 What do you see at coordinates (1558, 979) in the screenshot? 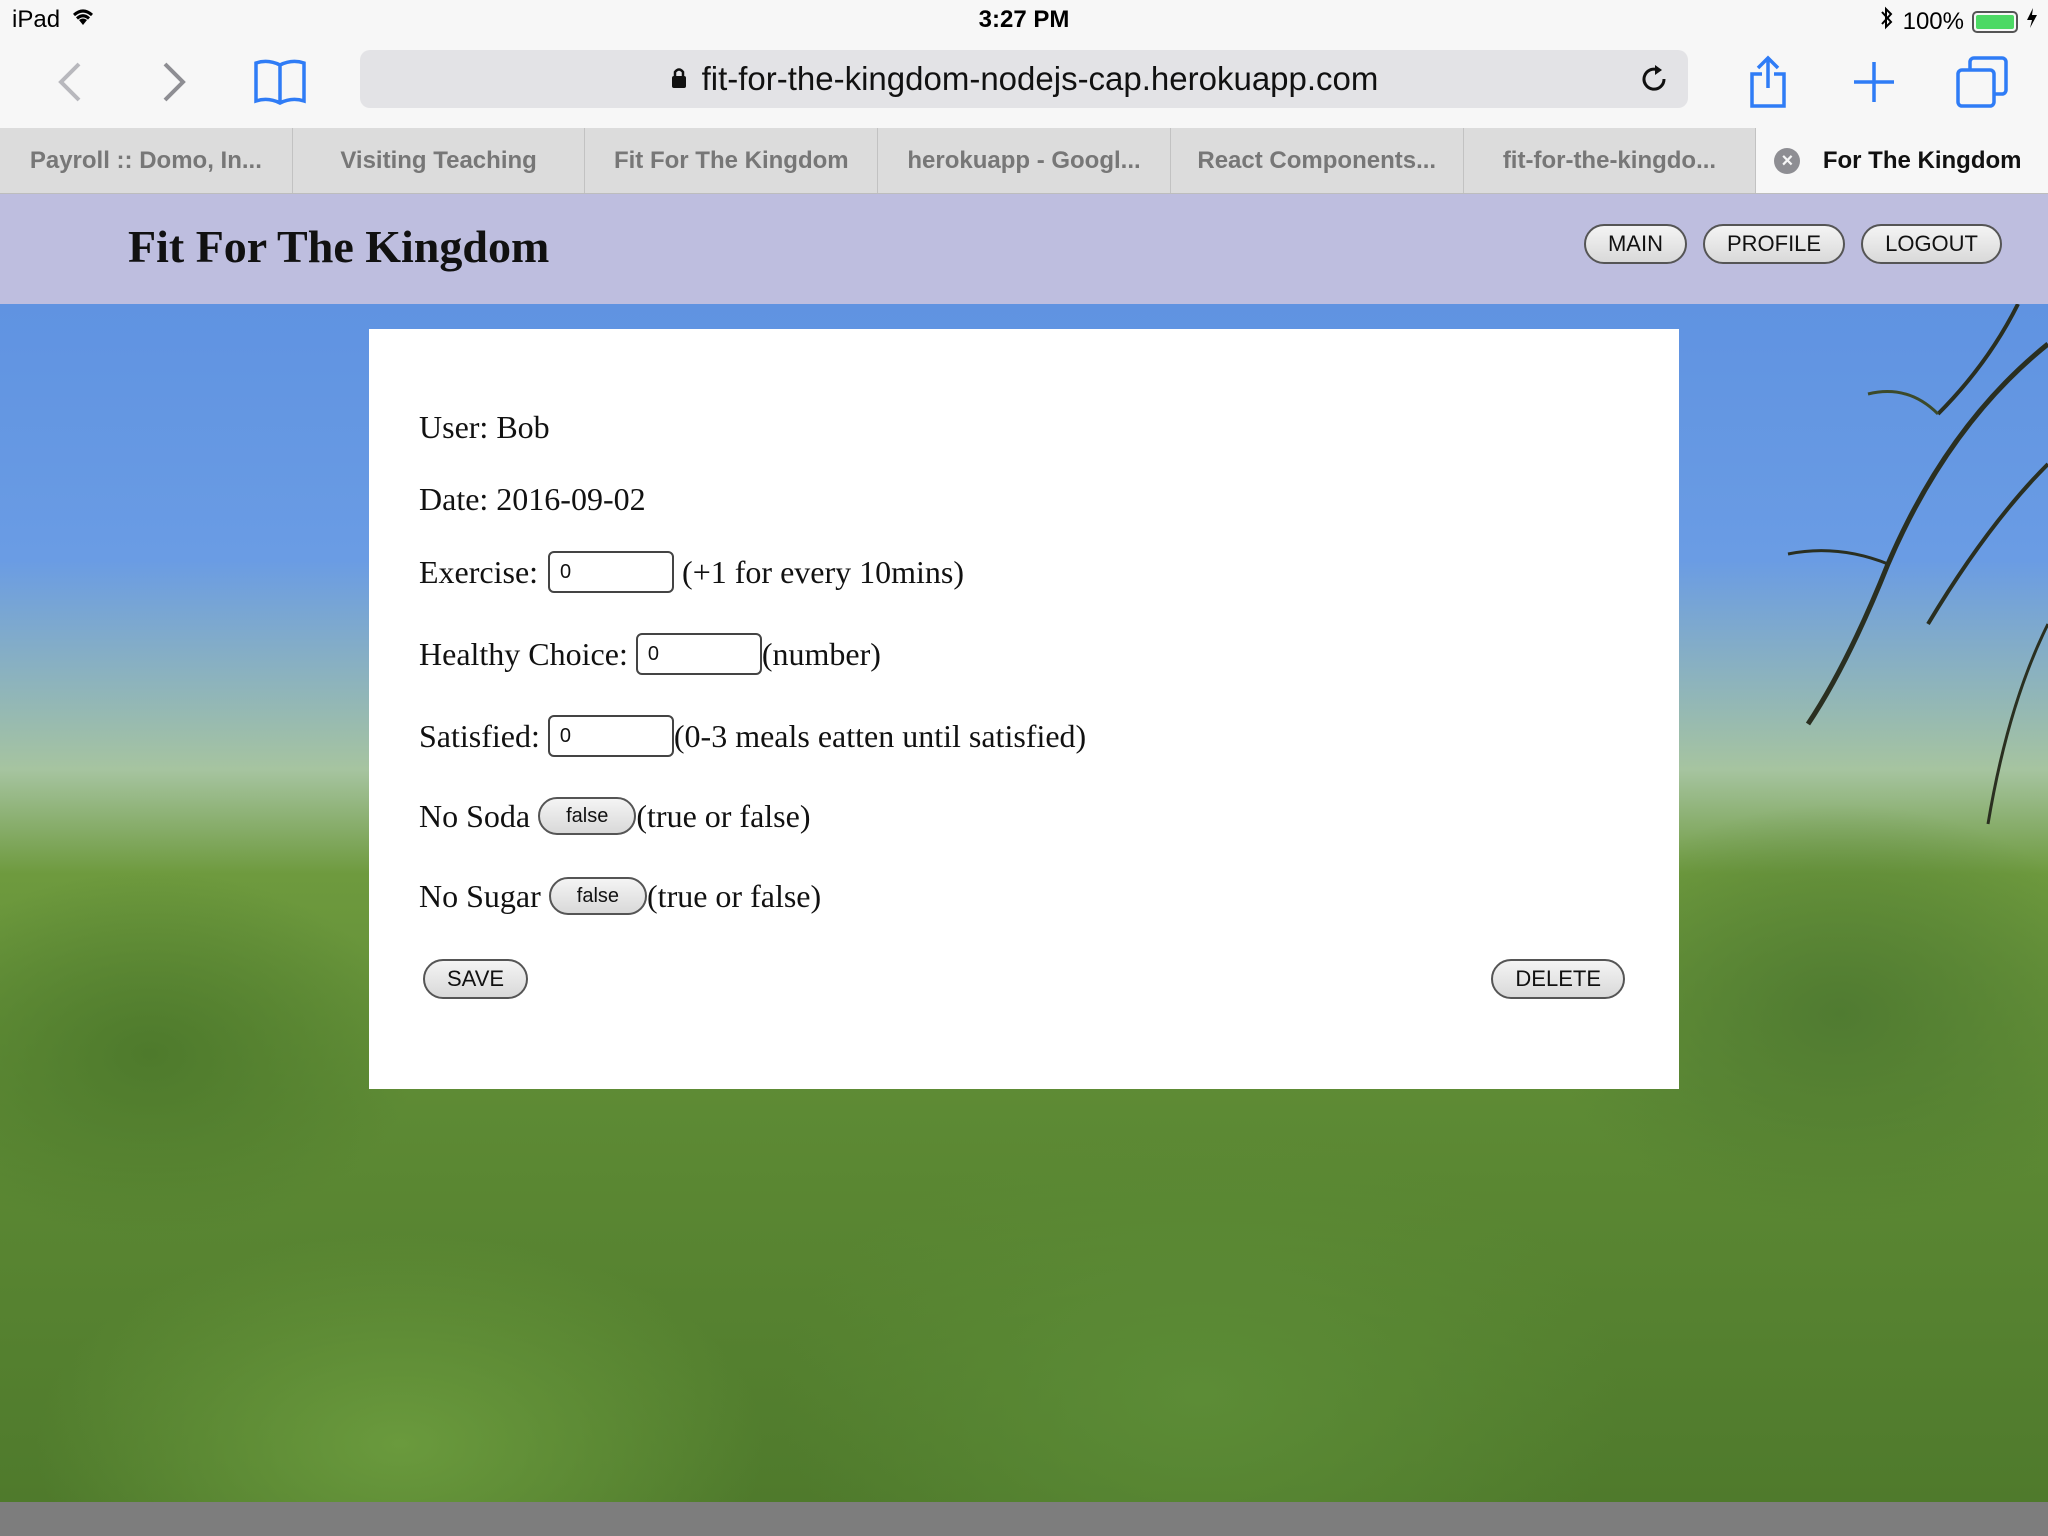
I see `delete-button: DELETE` at bounding box center [1558, 979].